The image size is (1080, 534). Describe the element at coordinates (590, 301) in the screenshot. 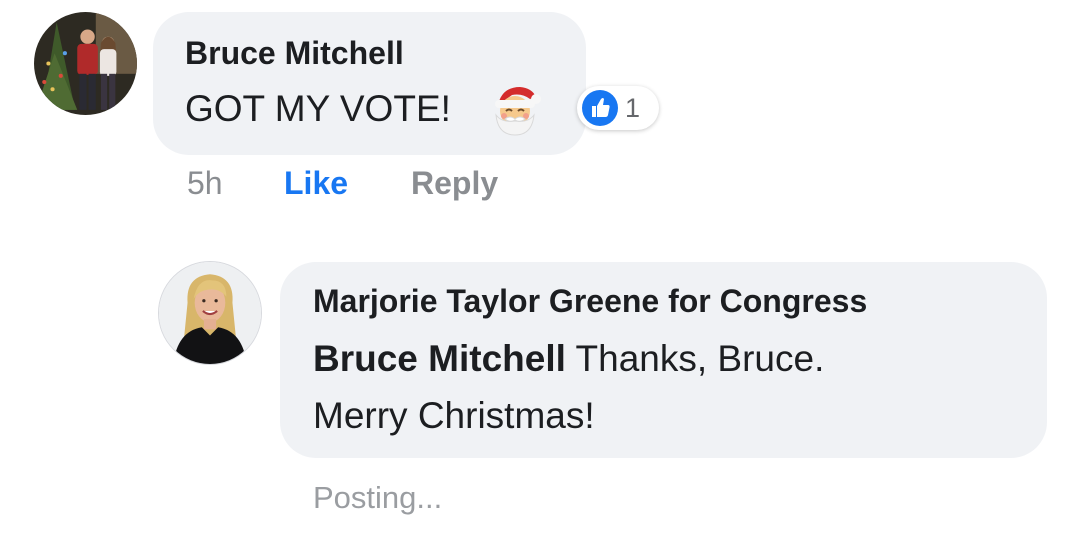

I see `reply-author-name: Marjorie Taylor Greene for Congress` at that location.